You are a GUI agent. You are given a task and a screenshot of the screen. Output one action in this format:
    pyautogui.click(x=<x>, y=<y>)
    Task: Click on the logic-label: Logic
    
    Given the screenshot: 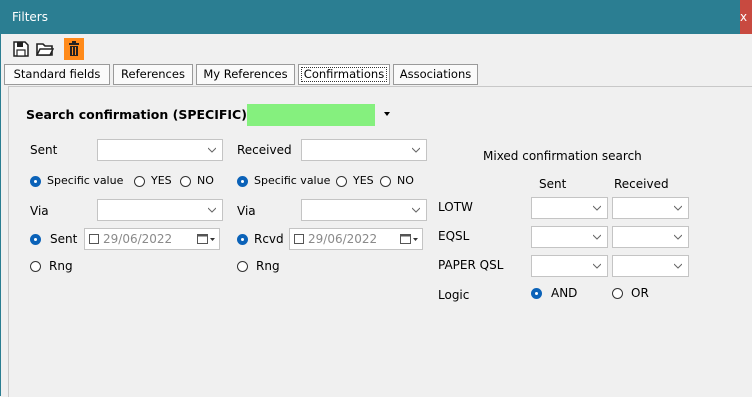 What is the action you would take?
    pyautogui.click(x=454, y=295)
    